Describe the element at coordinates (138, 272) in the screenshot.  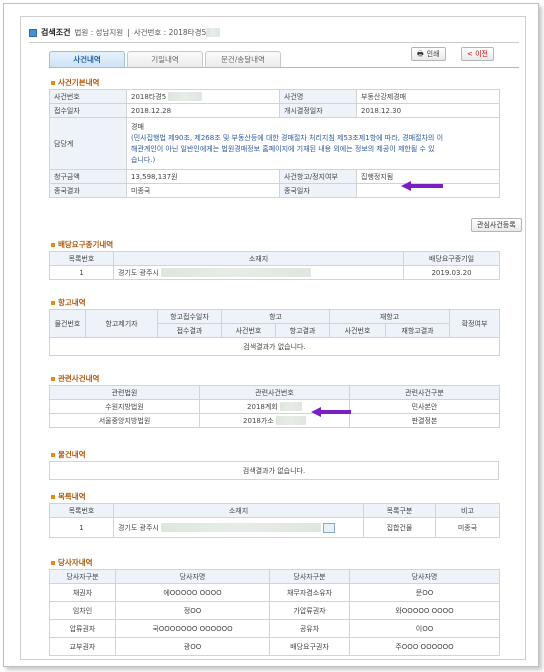
I see `address: 경기도 광주시` at that location.